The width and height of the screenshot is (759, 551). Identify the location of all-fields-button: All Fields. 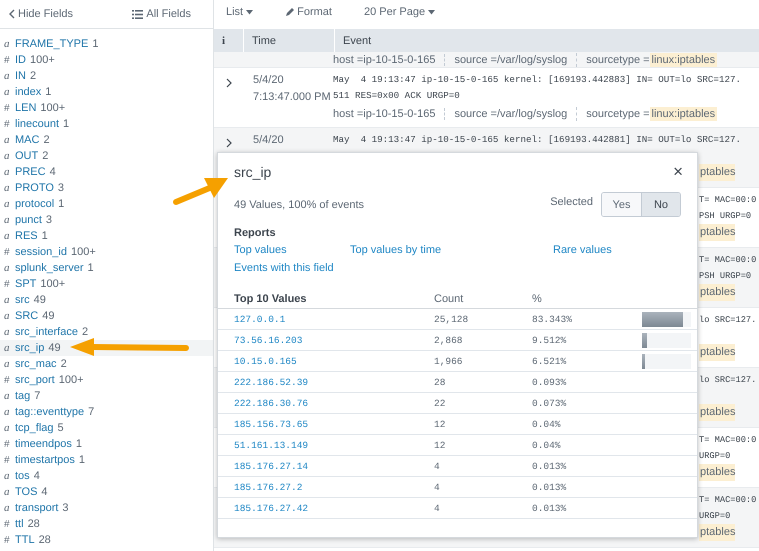
(161, 14).